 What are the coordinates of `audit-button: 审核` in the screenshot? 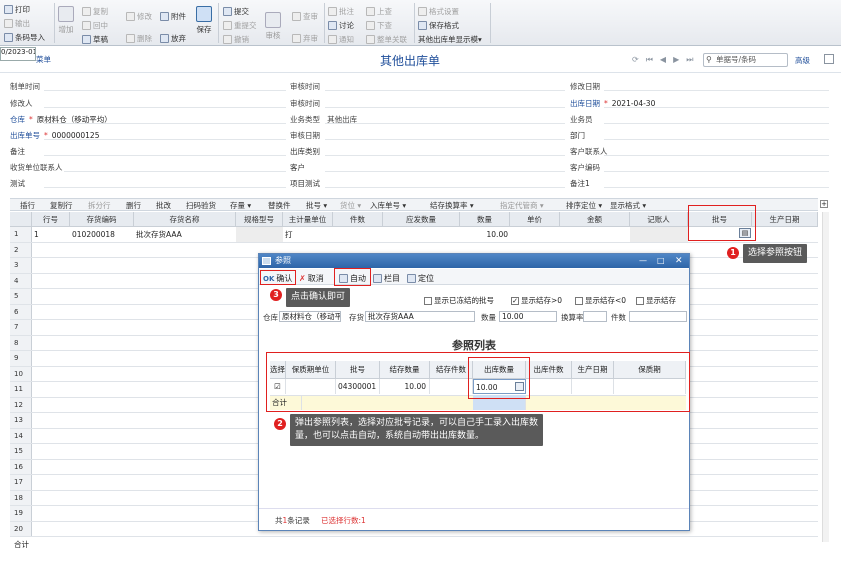 It's located at (273, 26).